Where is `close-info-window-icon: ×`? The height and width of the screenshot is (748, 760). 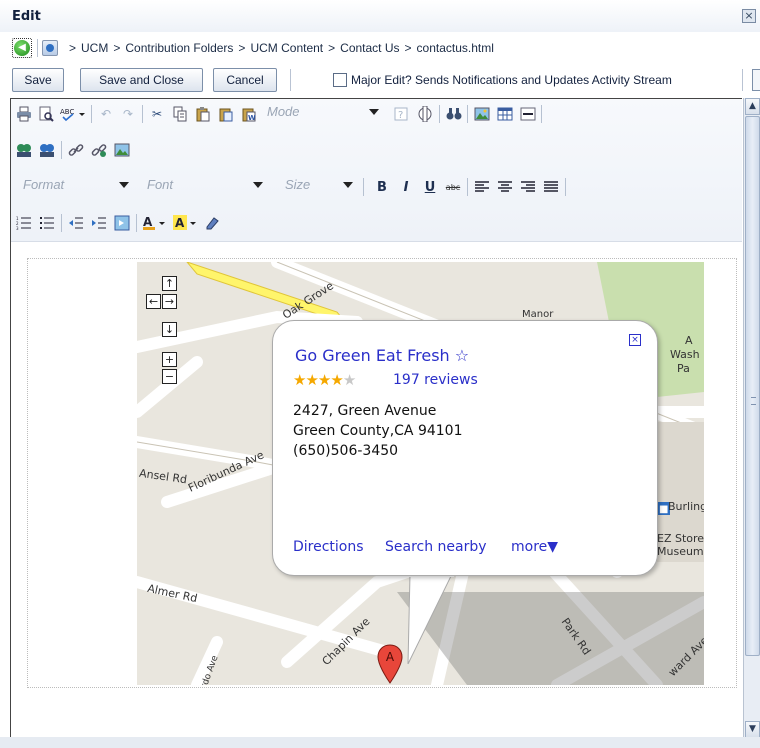
close-info-window-icon: × is located at coordinates (635, 340).